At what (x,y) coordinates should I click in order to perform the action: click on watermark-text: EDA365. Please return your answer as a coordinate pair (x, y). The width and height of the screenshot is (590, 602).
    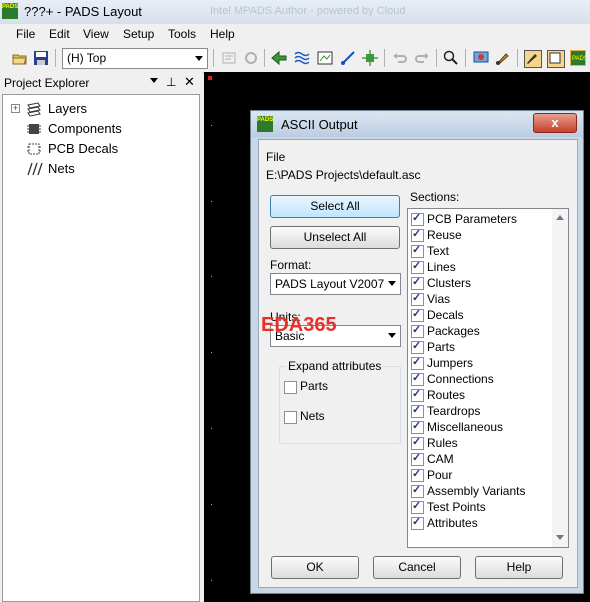
    Looking at the image, I should click on (299, 325).